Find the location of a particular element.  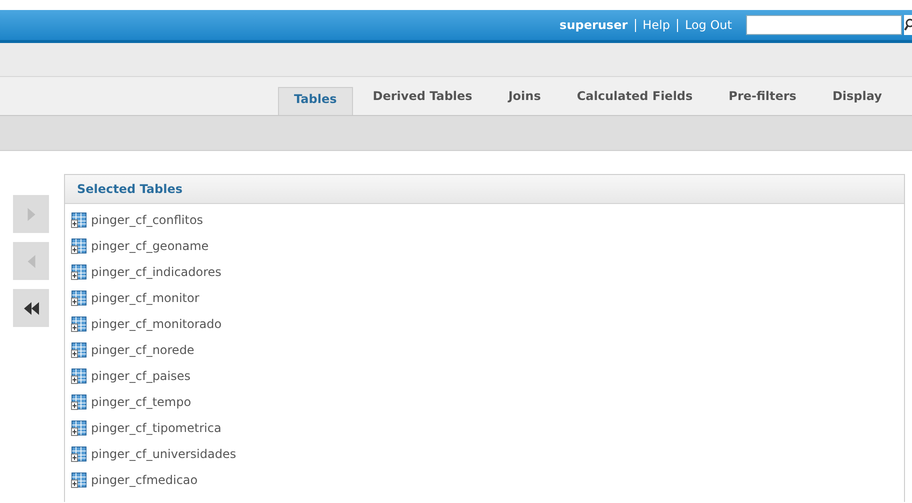

tab: Display is located at coordinates (857, 102).